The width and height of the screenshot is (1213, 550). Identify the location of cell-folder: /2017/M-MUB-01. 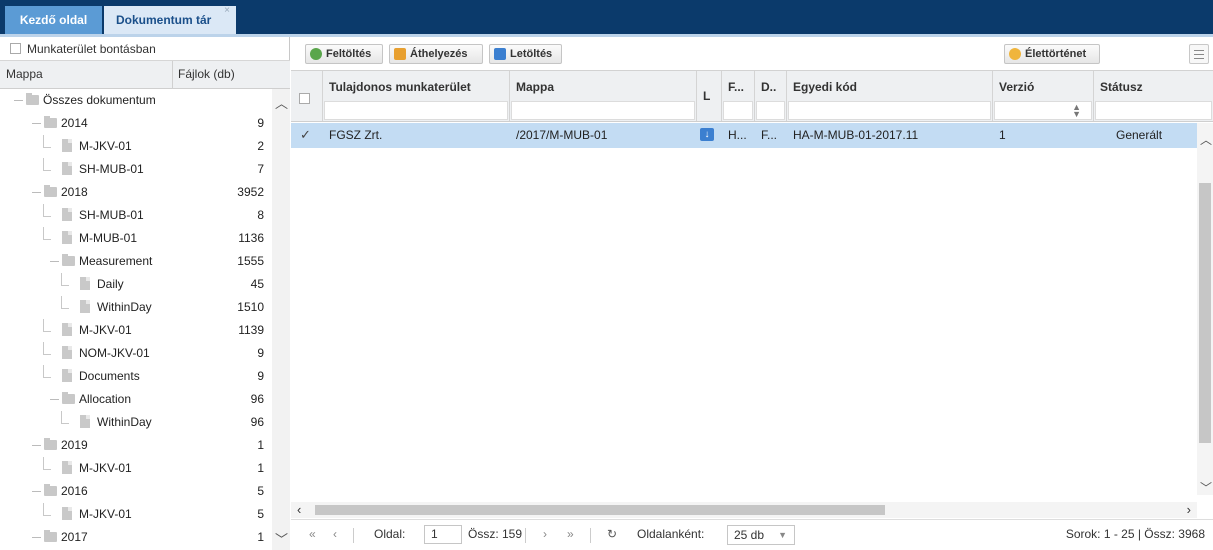
(562, 135).